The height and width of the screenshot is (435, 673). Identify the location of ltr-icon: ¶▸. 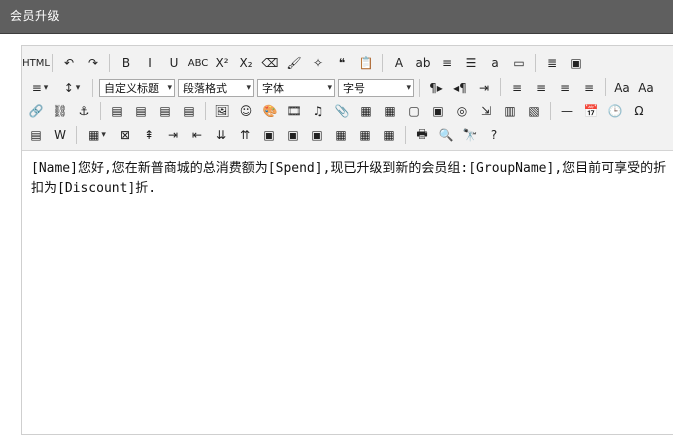
(436, 88).